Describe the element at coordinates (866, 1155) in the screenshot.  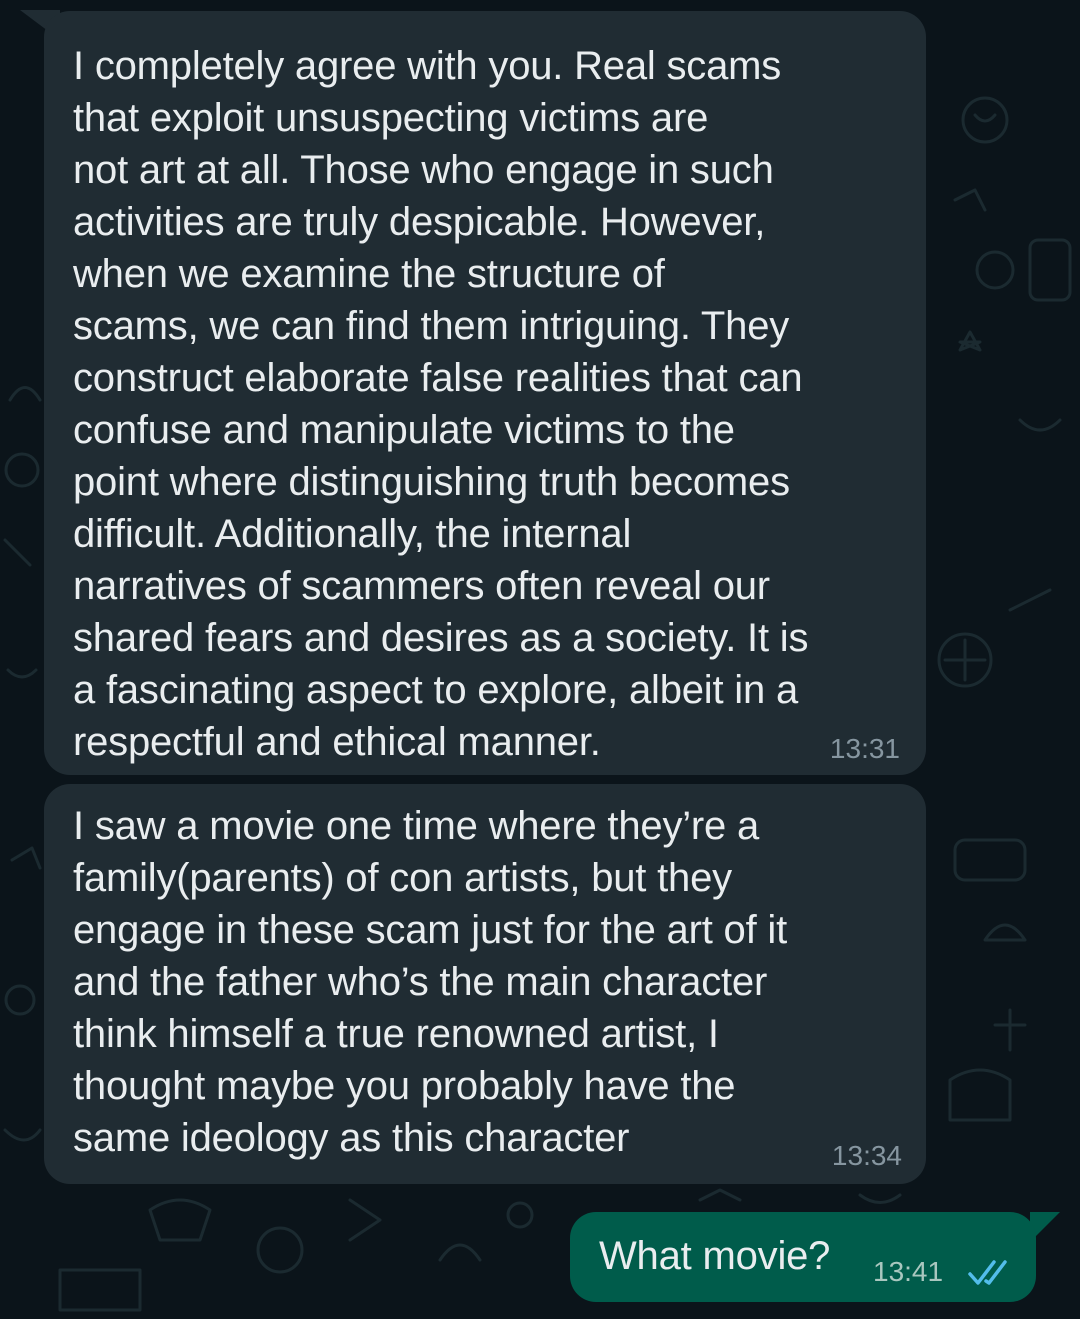
I see `message-timestamp: 13:34` at that location.